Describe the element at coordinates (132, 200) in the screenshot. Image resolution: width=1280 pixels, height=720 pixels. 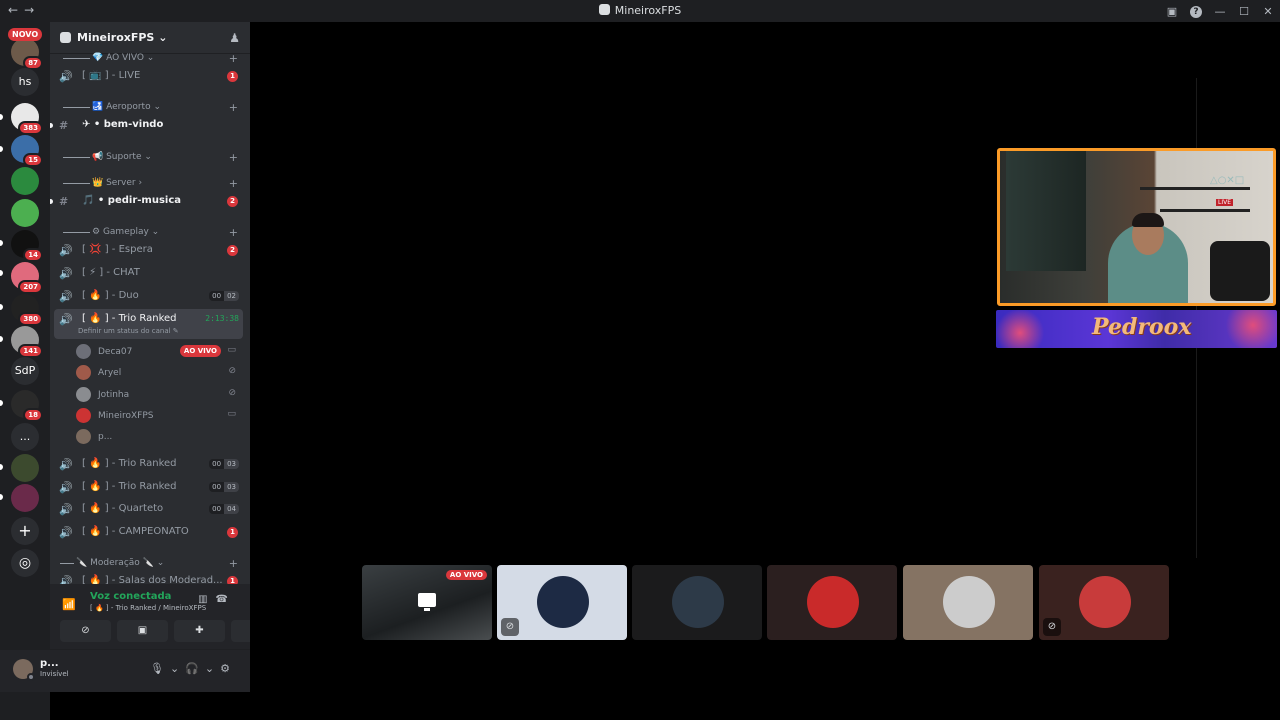
I see `channel-name: 🎵 • pedir-musica` at that location.